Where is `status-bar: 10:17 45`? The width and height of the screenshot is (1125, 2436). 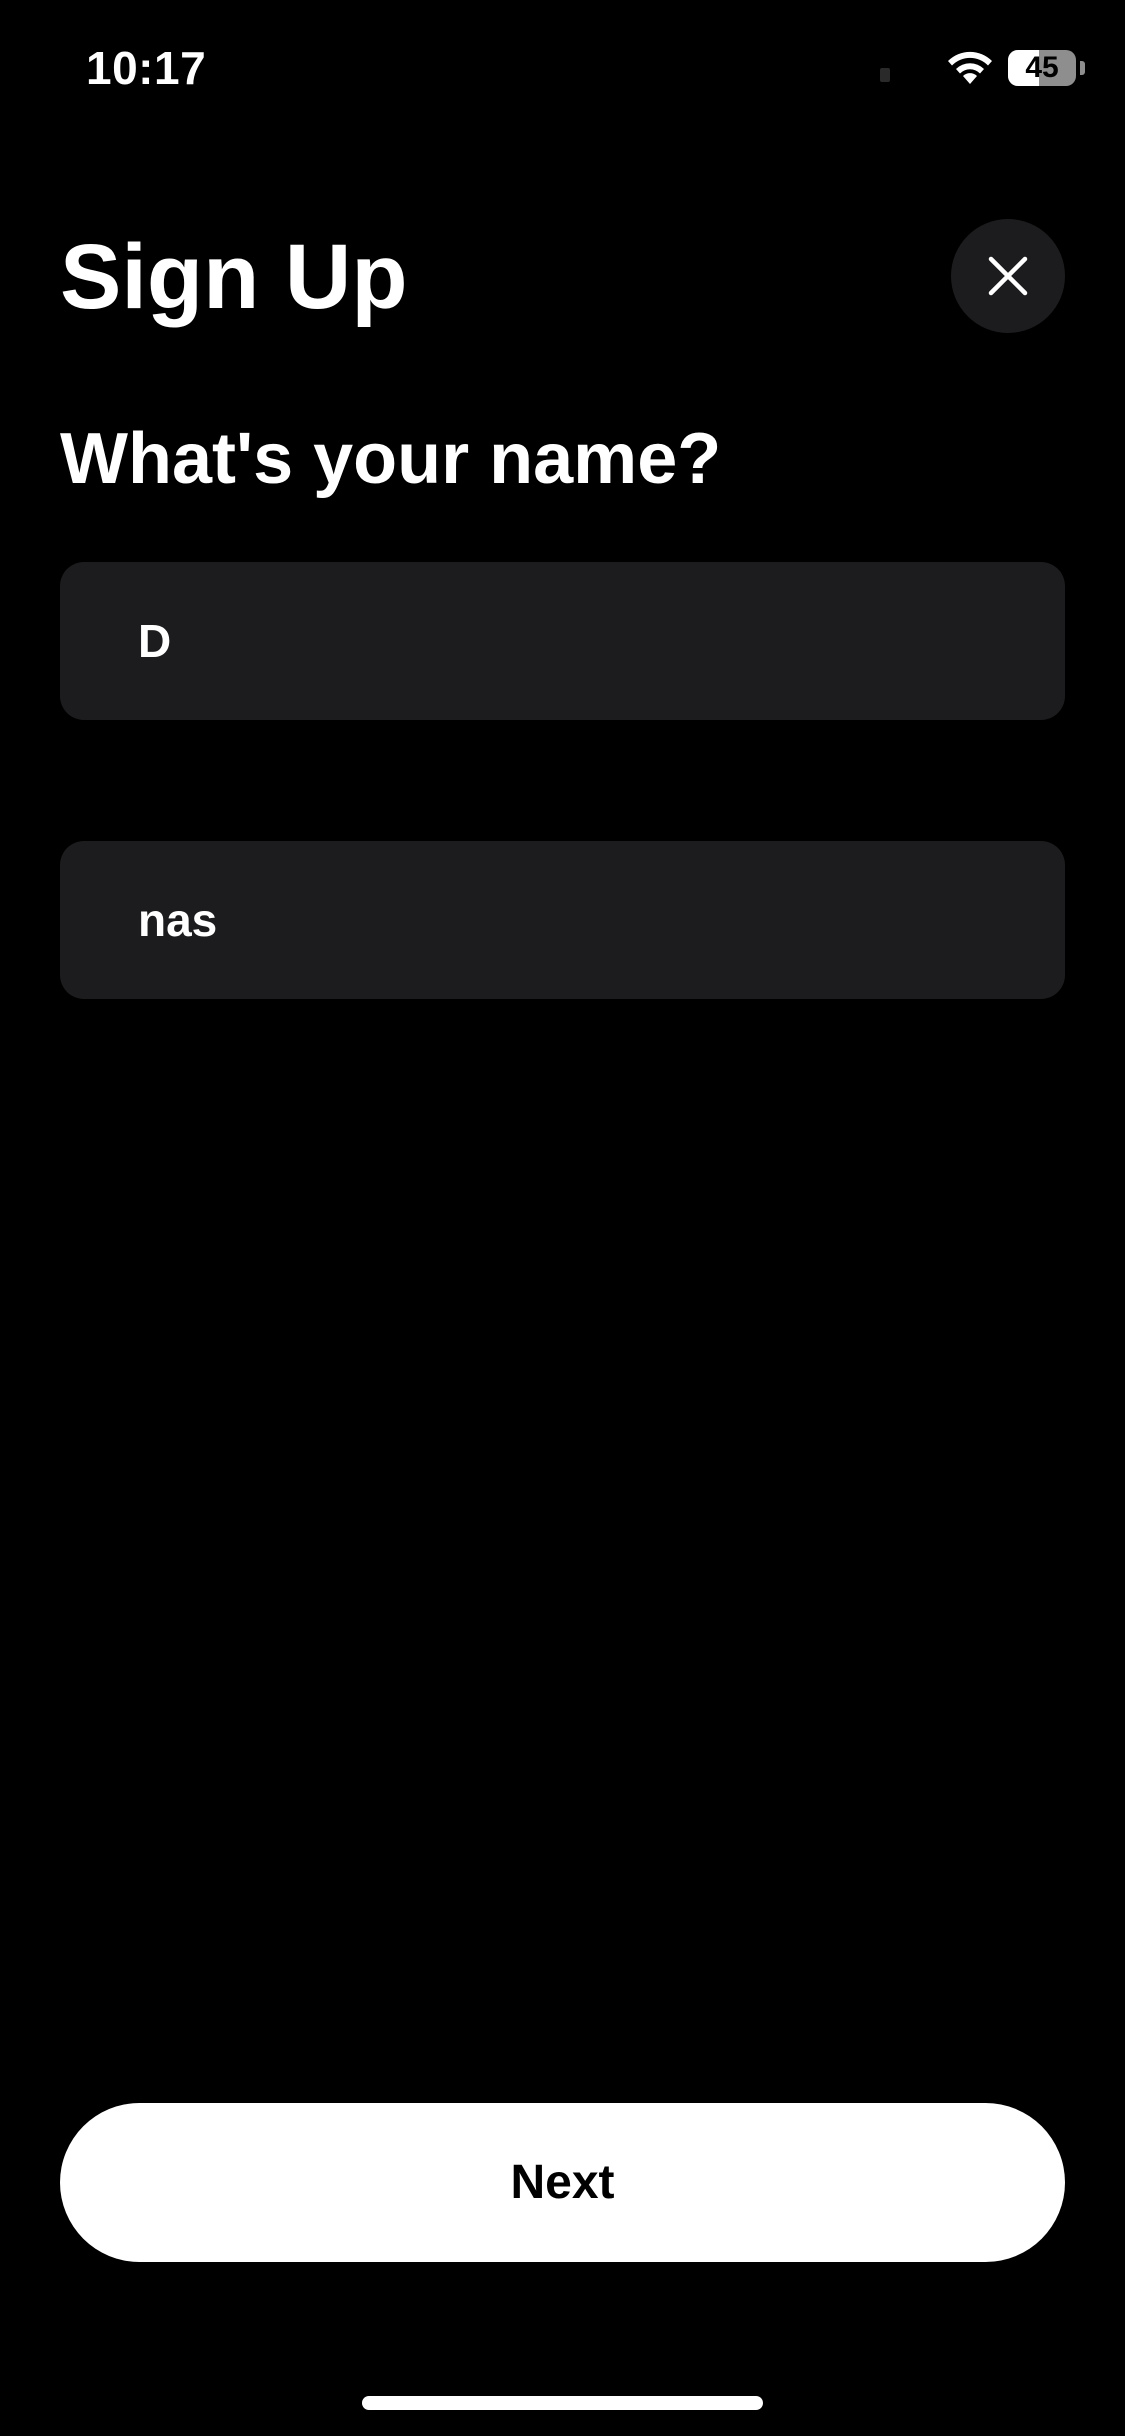 status-bar: 10:17 45 is located at coordinates (562, 70).